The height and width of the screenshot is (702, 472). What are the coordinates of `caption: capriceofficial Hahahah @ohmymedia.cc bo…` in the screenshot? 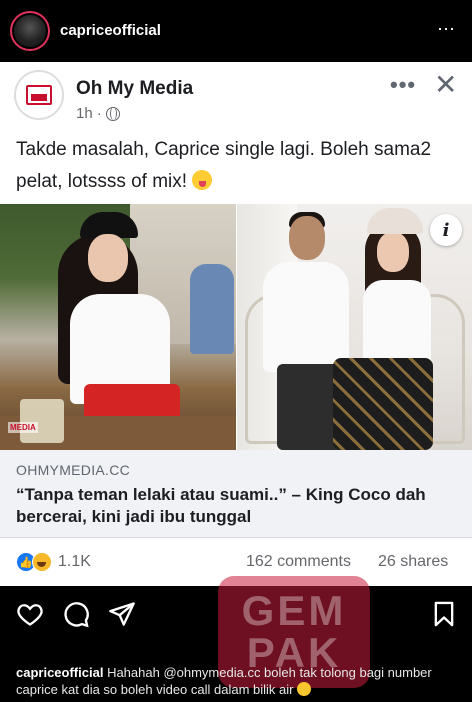 It's located at (239, 681).